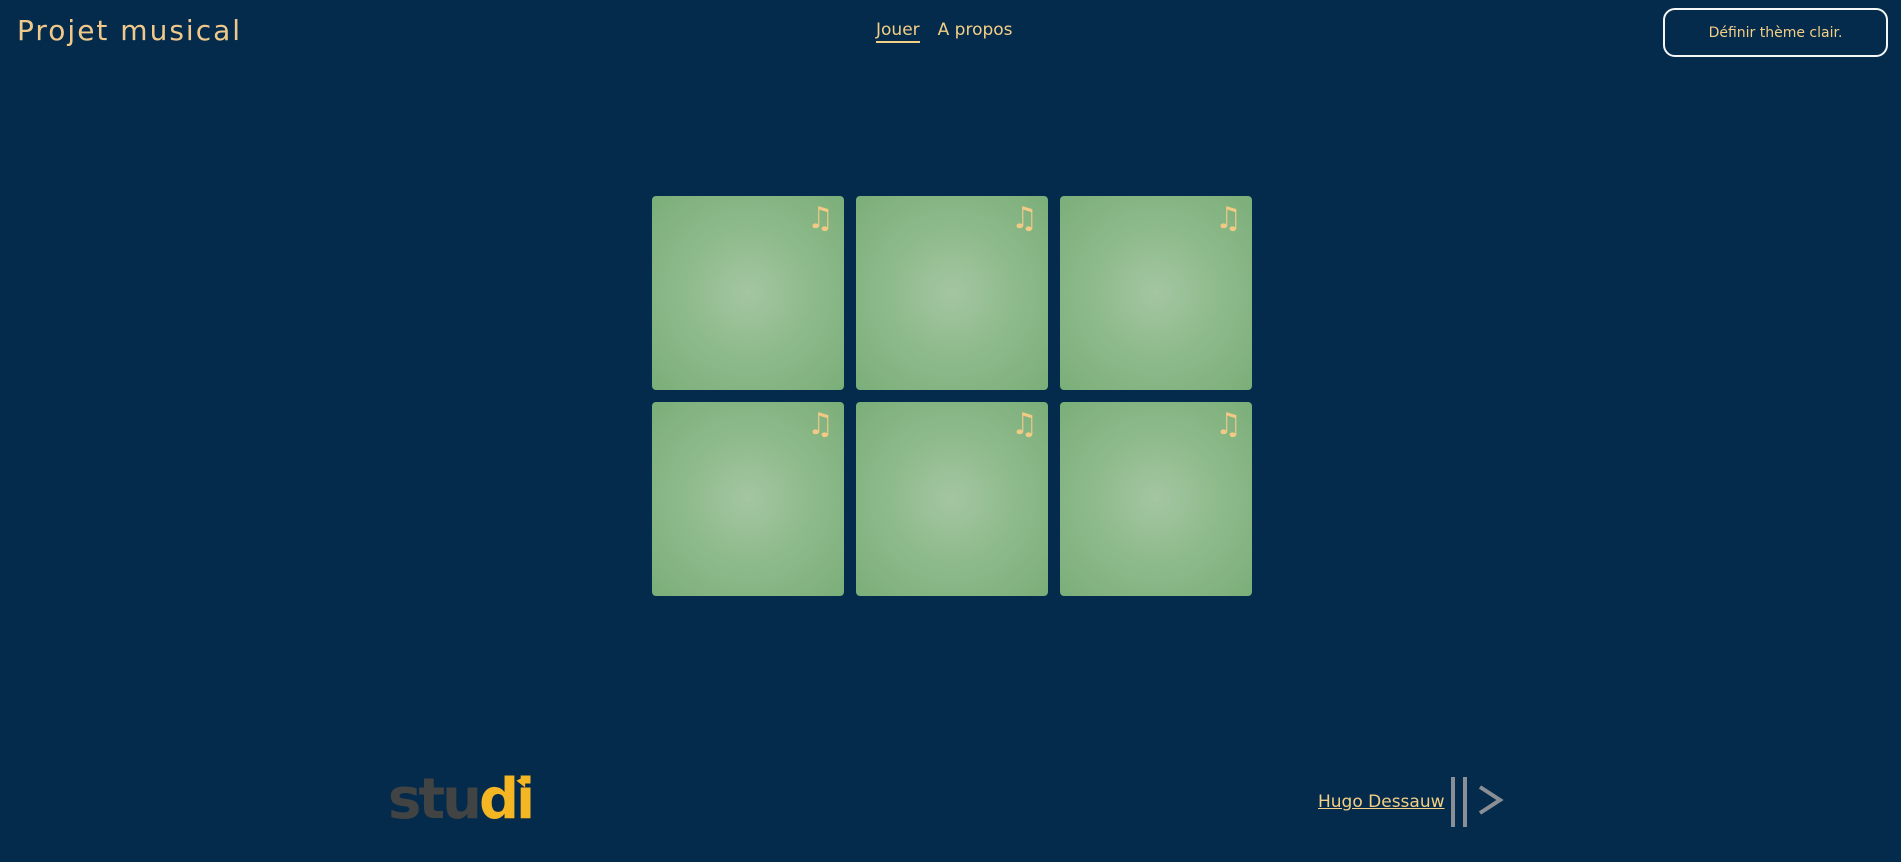 This screenshot has width=1901, height=862. I want to click on music-tile-5: ♫, so click(952, 499).